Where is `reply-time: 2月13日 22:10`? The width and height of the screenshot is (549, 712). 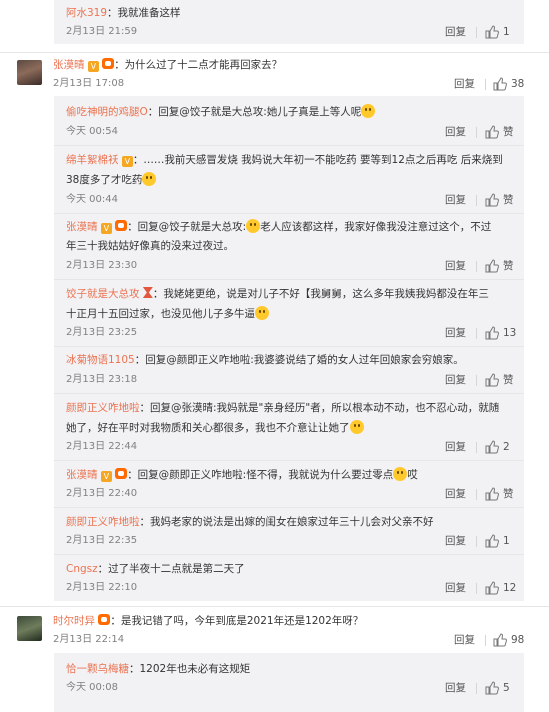 reply-time: 2月13日 22:10 is located at coordinates (102, 587).